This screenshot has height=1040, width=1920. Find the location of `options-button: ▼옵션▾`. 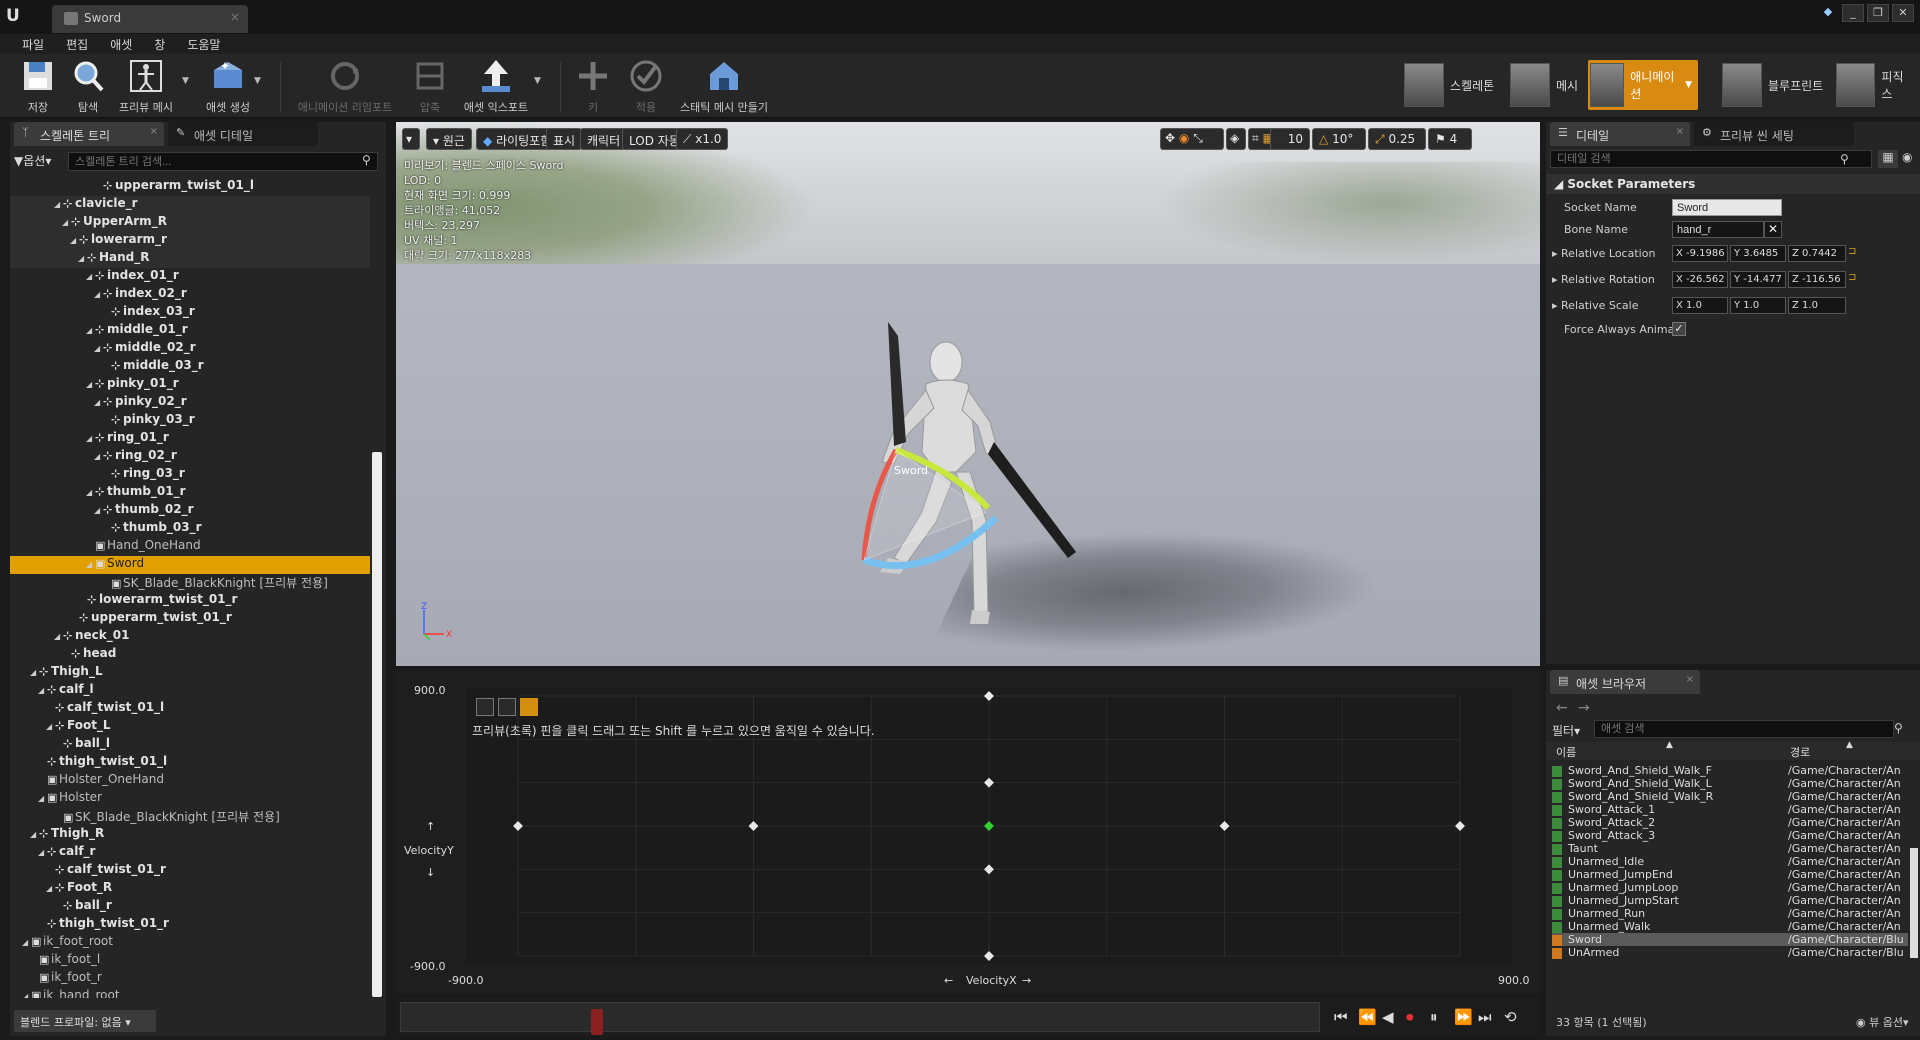

options-button: ▼옵션▾ is located at coordinates (38, 161).